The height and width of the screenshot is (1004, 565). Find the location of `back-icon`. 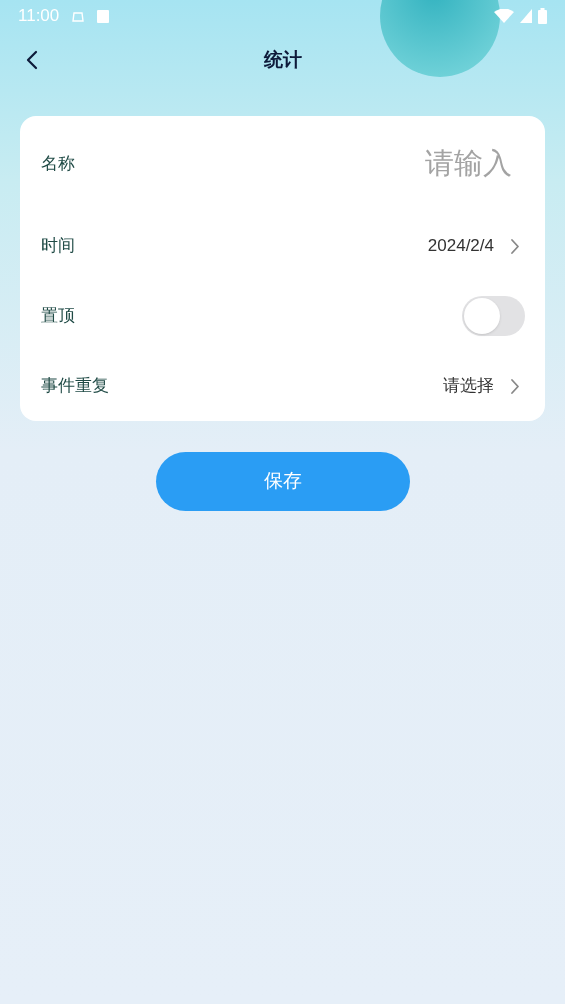

back-icon is located at coordinates (32, 60).